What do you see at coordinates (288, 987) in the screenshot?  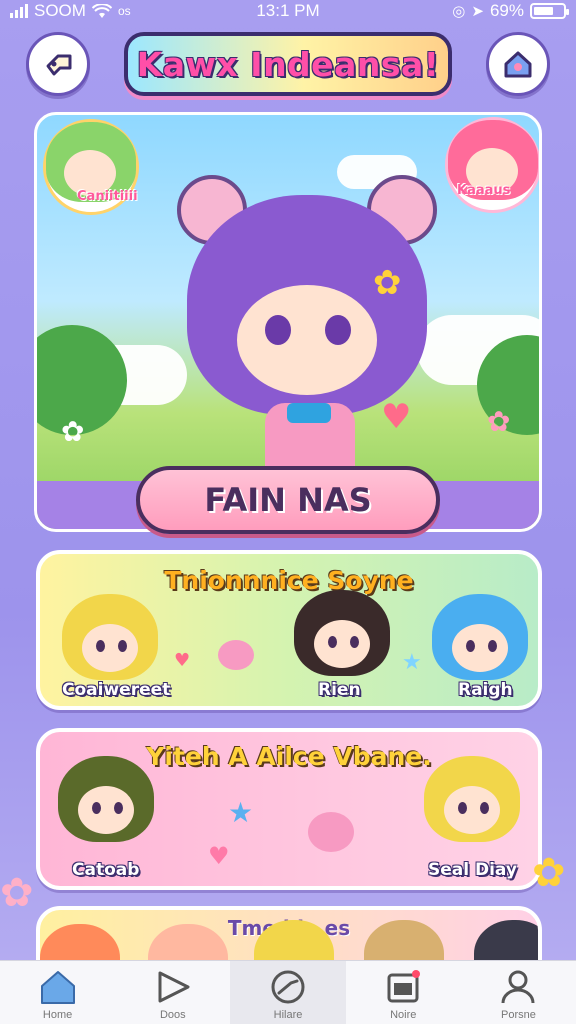 I see `compass-icon` at bounding box center [288, 987].